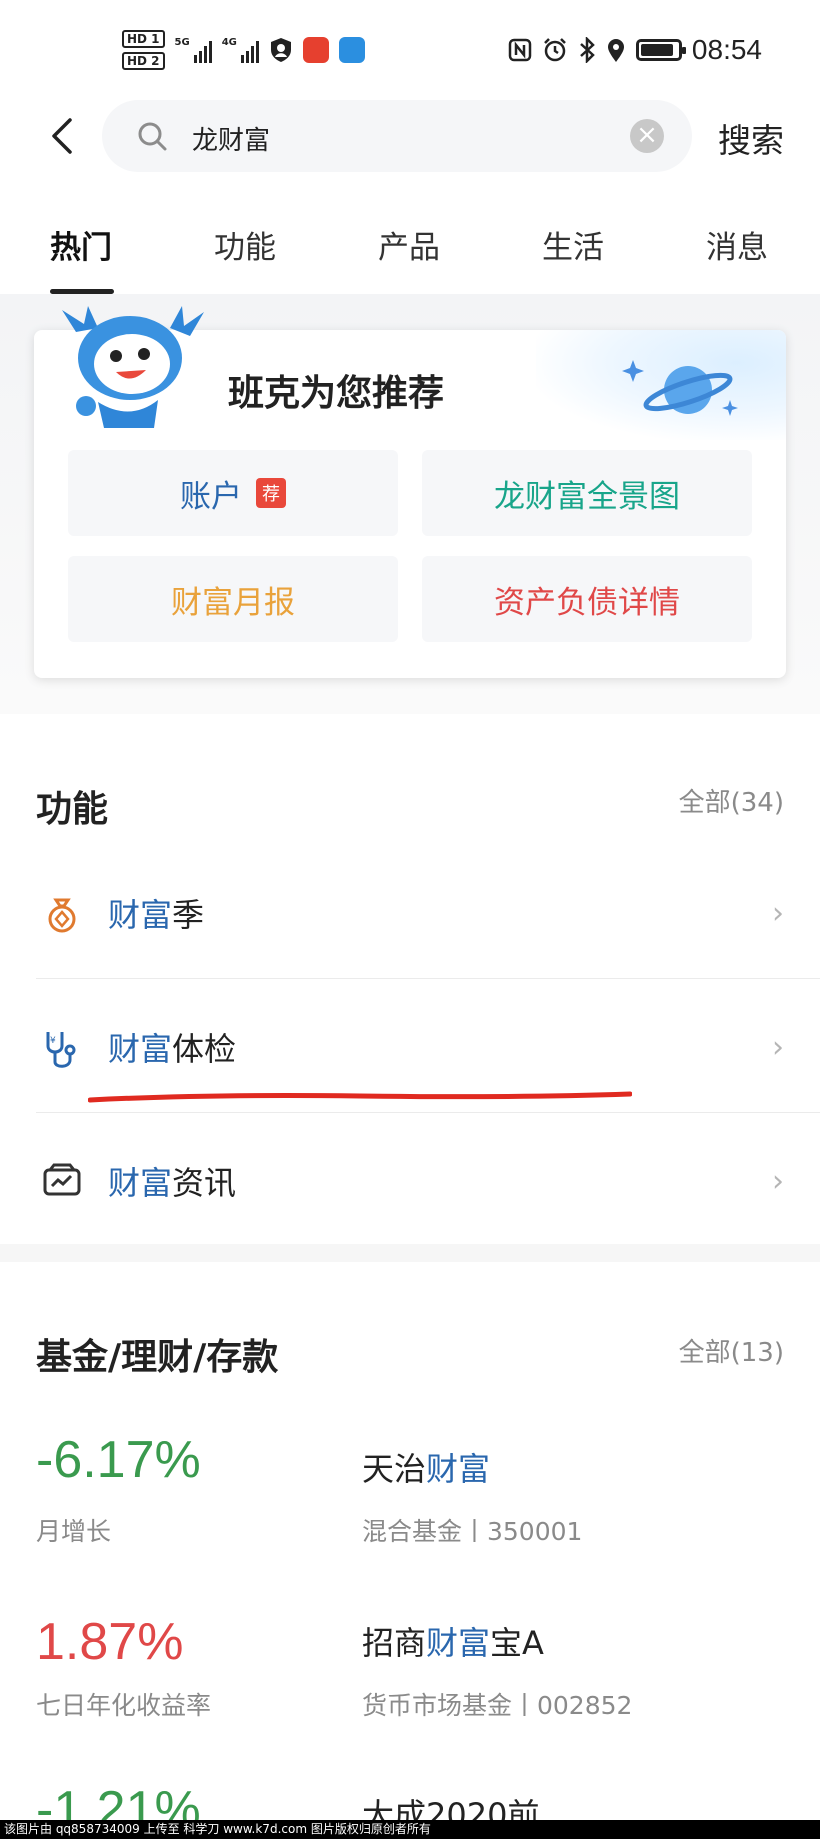 The height and width of the screenshot is (1839, 820). I want to click on function-label-rest: 体检, so click(204, 1049).